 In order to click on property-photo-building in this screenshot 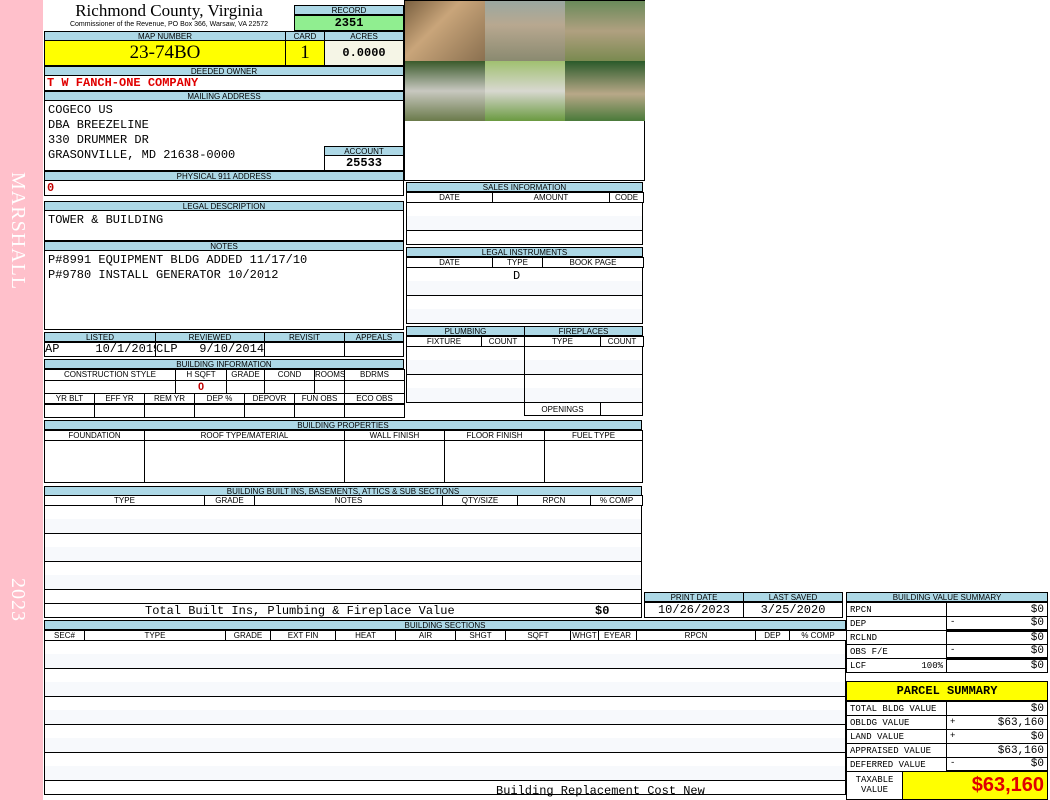, I will do `click(525, 31)`.